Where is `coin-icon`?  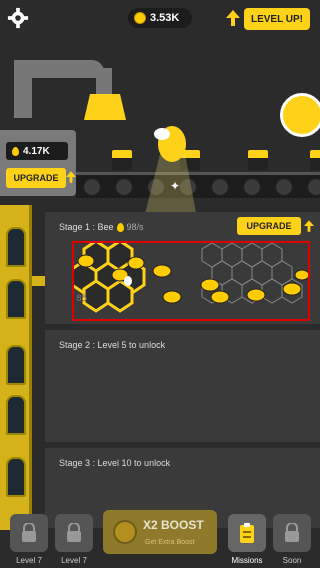 coin-icon is located at coordinates (140, 18).